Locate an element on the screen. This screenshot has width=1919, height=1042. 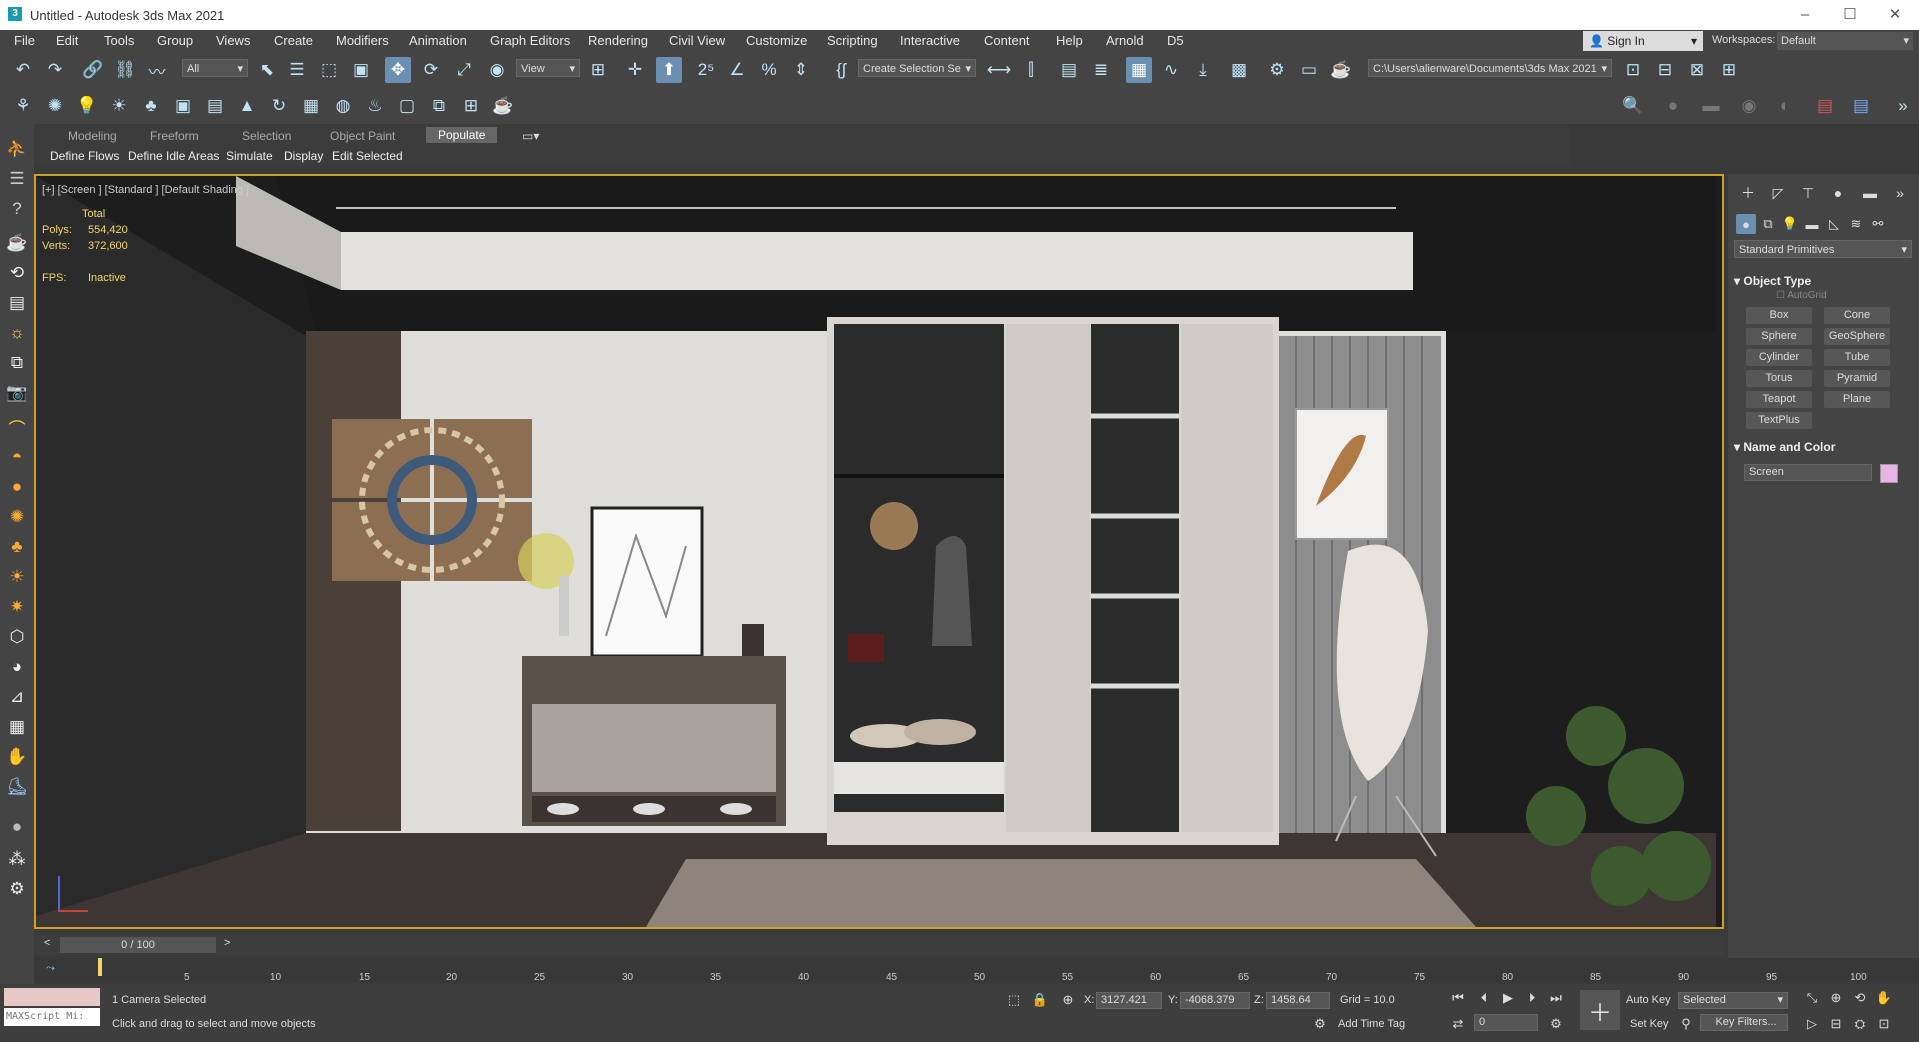
systems-icon: ⚯ is located at coordinates (1878, 224).